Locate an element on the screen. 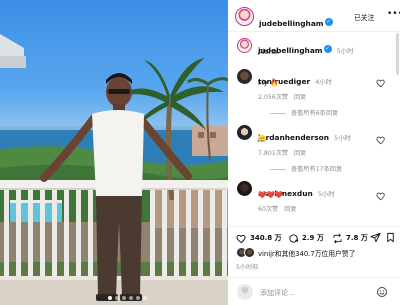 Image resolution: width=400 pixels, height=305 pixels. comment-likes: 7,801次赞 is located at coordinates (273, 153).